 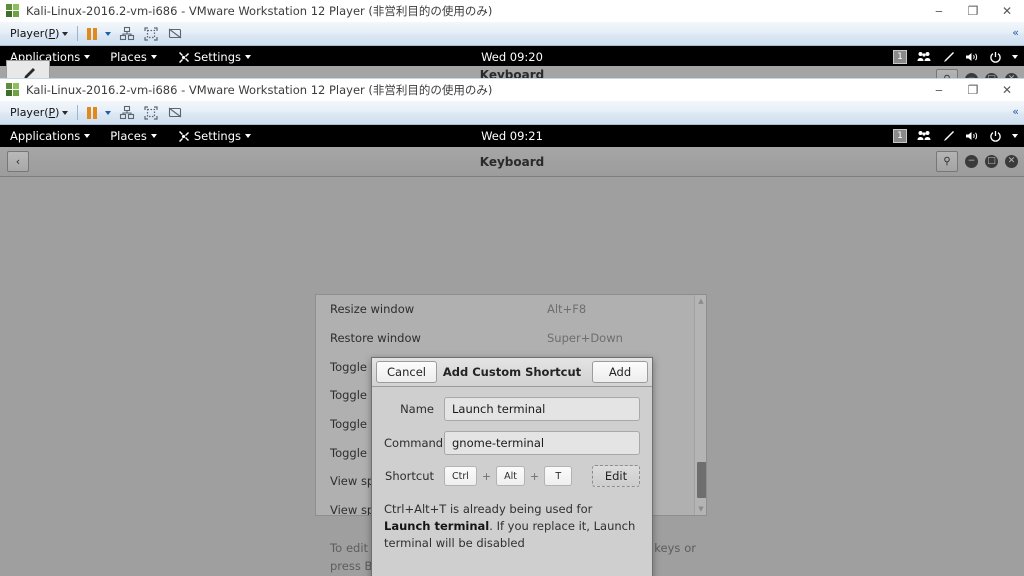 What do you see at coordinates (585, 338) in the screenshot?
I see `shortcut-accel: Super+Down` at bounding box center [585, 338].